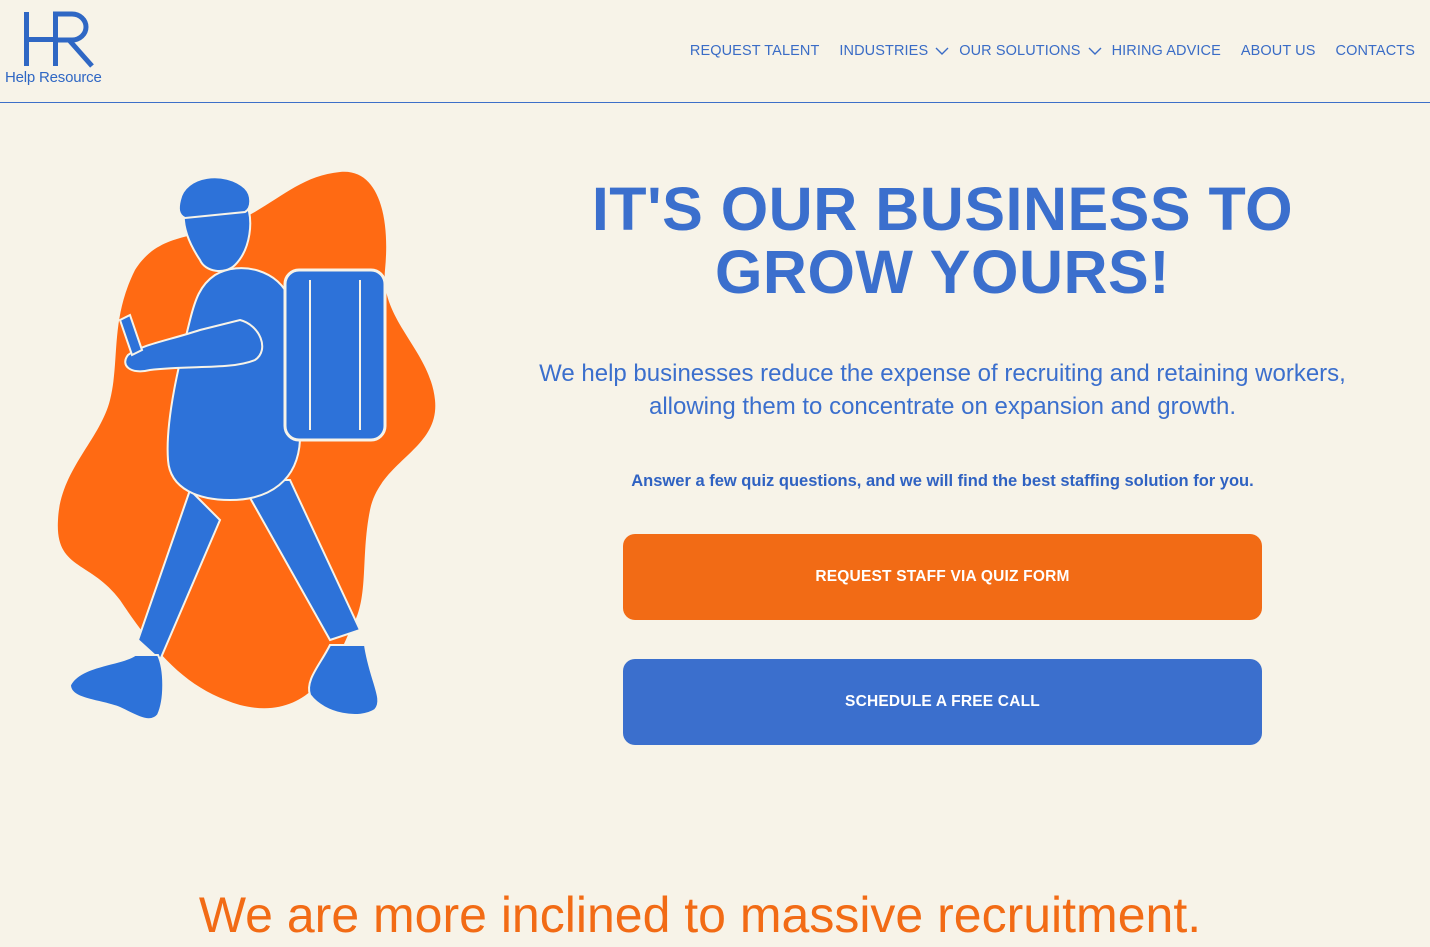 Image resolution: width=1430 pixels, height=947 pixels. I want to click on nav-our-solutions: OUR SOLUTIONS, so click(1030, 51).